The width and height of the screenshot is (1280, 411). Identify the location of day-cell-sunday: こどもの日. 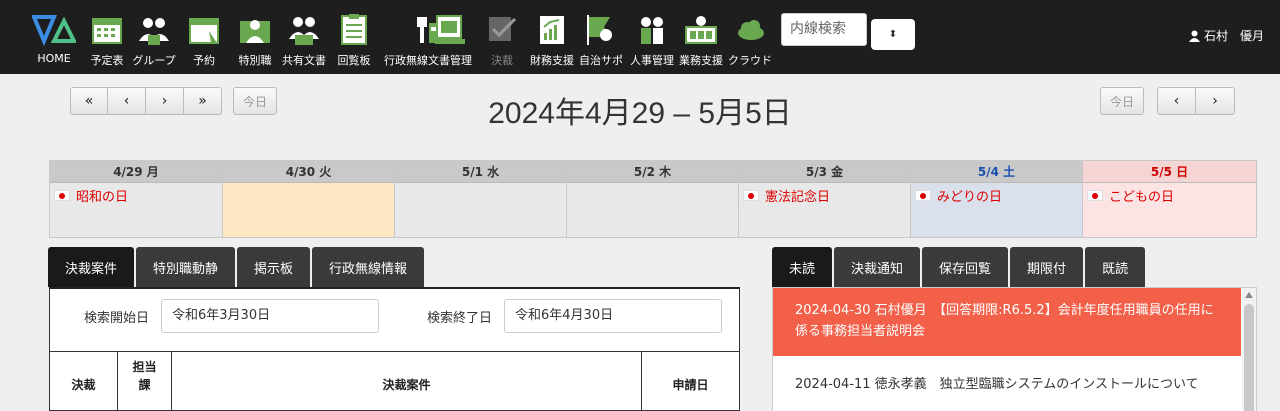
(1169, 210).